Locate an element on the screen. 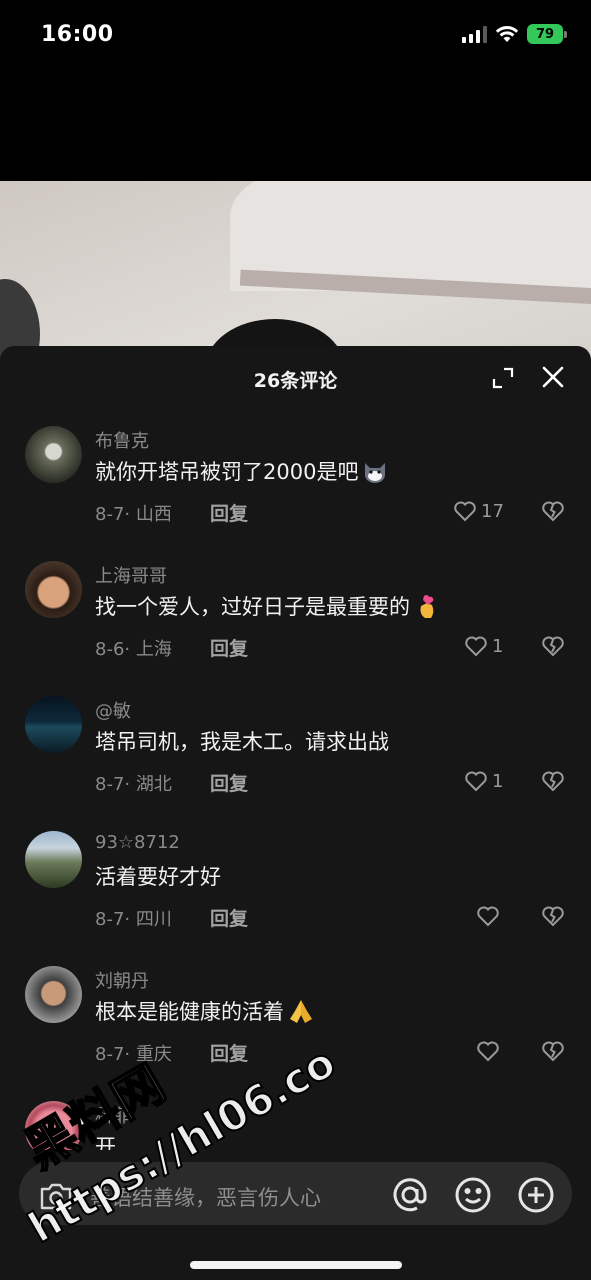  cellular-signal-icon is located at coordinates (474, 34).